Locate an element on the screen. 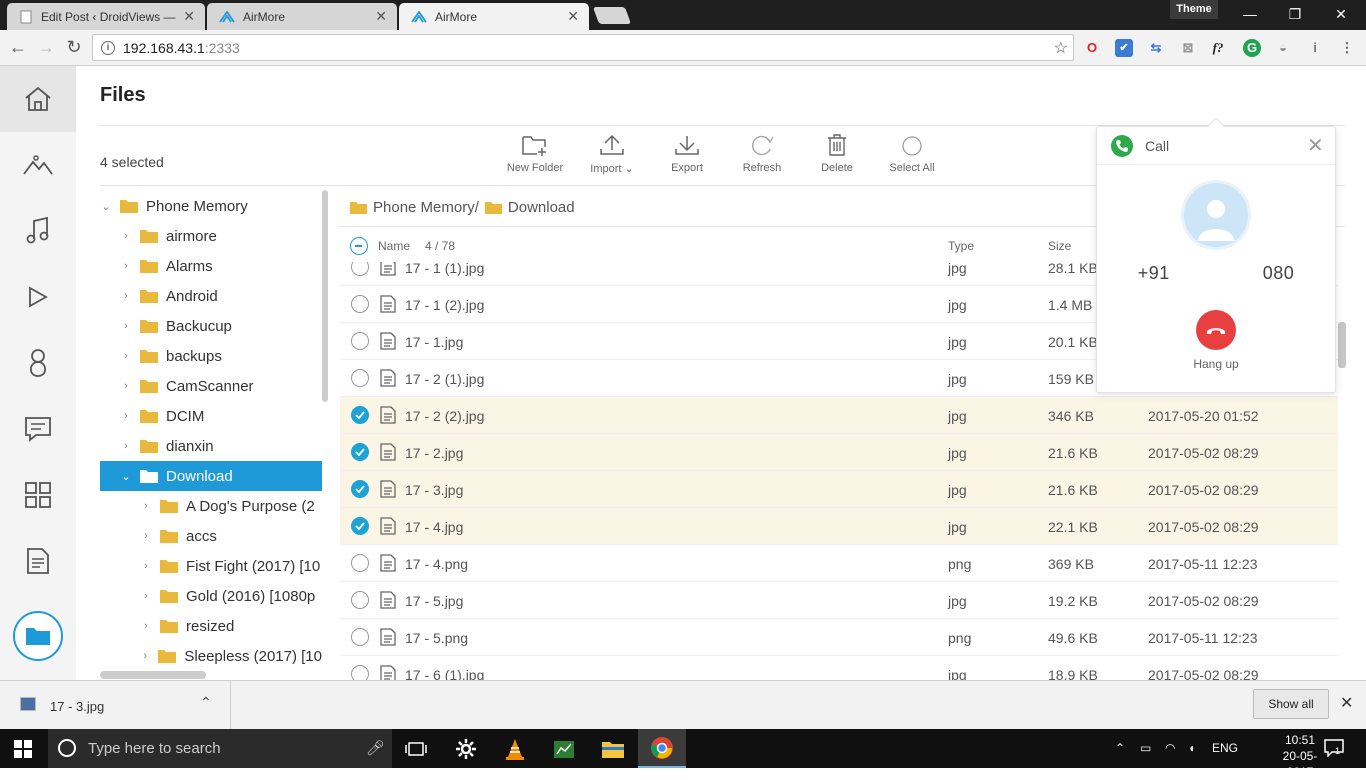 Image resolution: width=1366 pixels, height=780 pixels. tree-item: › Backucup is located at coordinates (211, 326).